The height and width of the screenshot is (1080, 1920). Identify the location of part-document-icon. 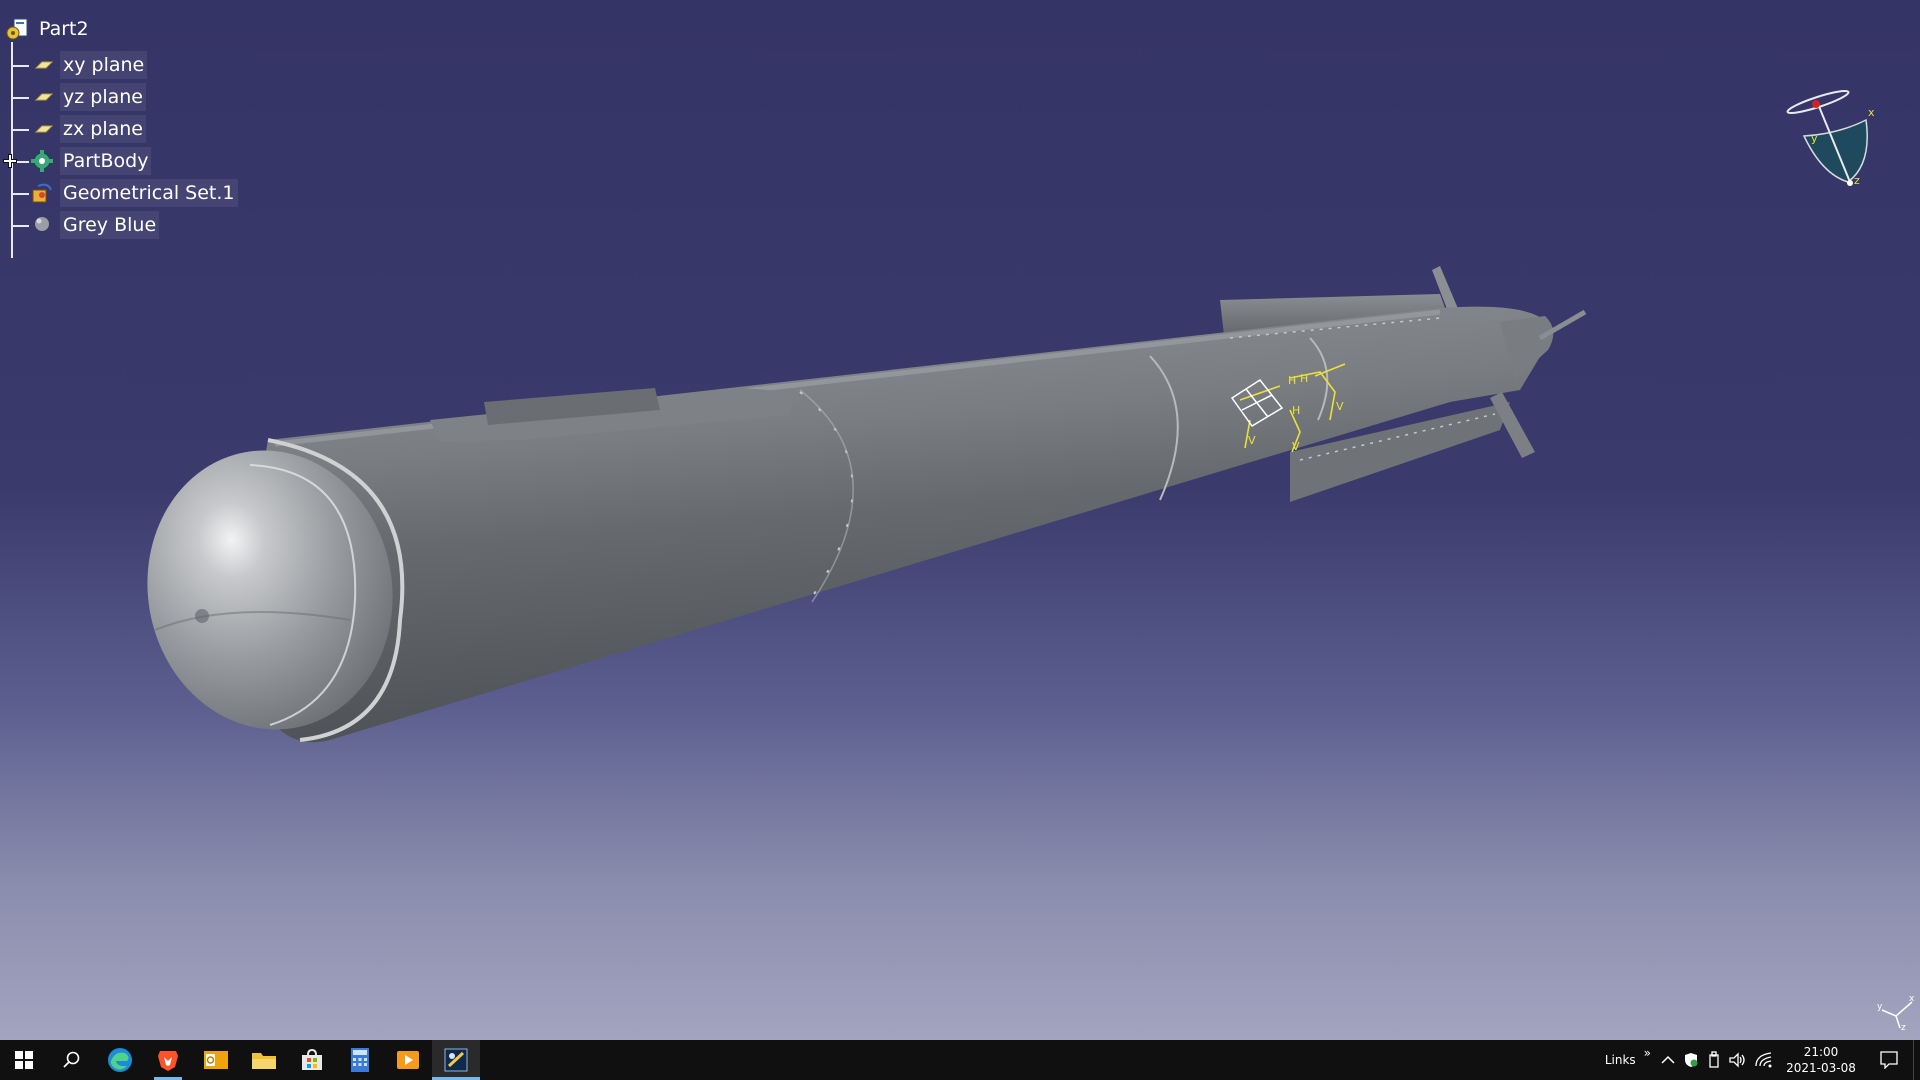
(17, 29).